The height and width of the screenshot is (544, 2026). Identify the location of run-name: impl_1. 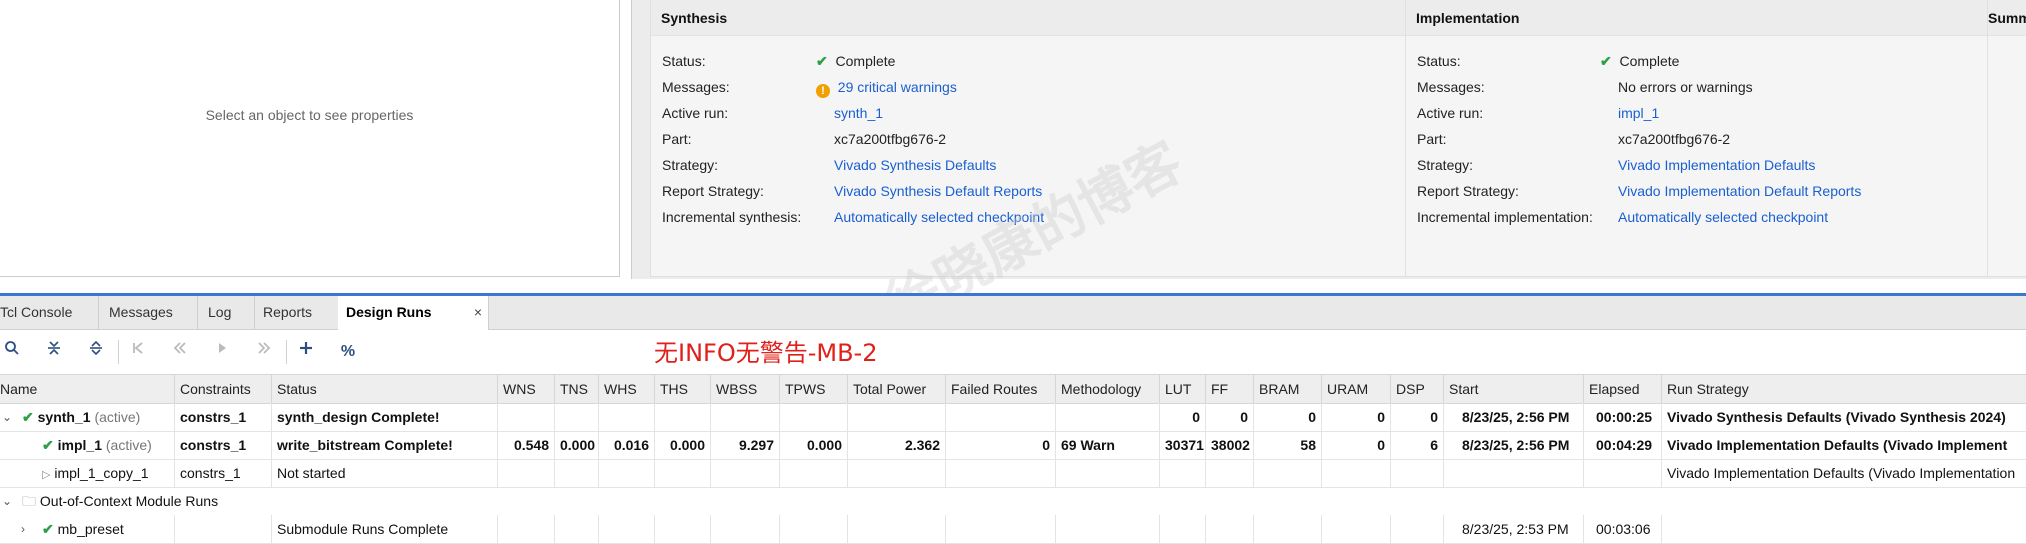
(79, 445).